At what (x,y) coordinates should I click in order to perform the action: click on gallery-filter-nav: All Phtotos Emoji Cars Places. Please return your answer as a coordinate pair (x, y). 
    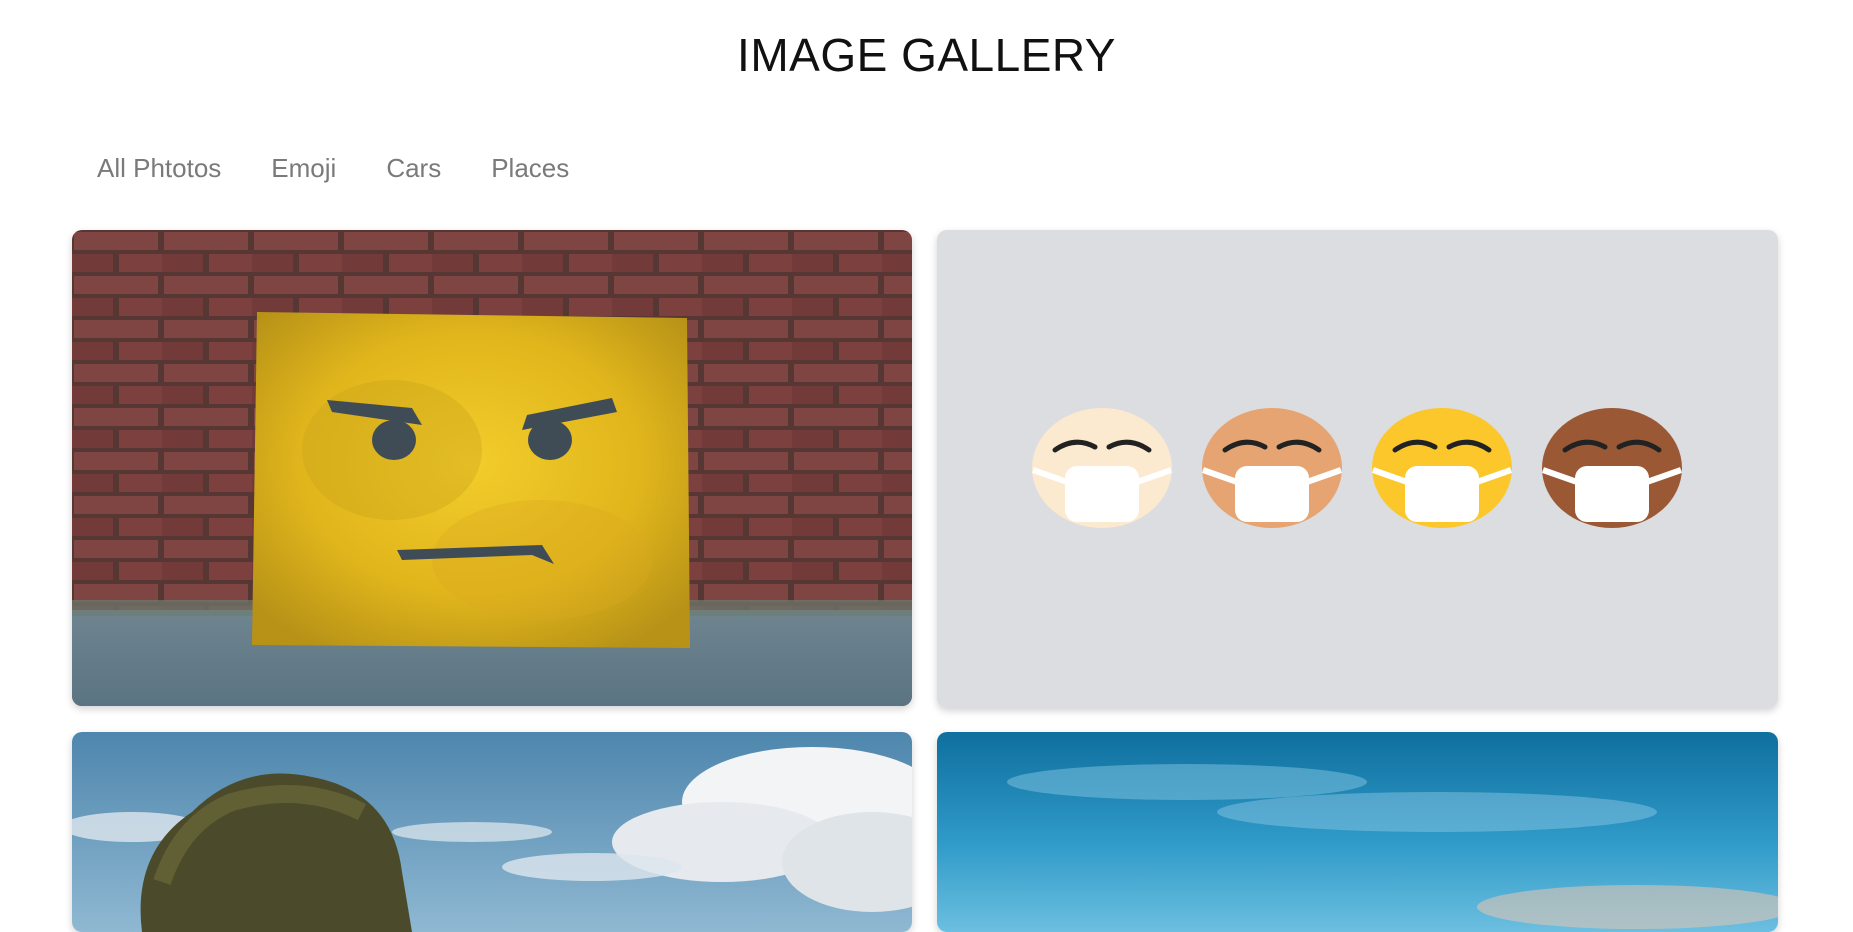
    Looking at the image, I should click on (333, 168).